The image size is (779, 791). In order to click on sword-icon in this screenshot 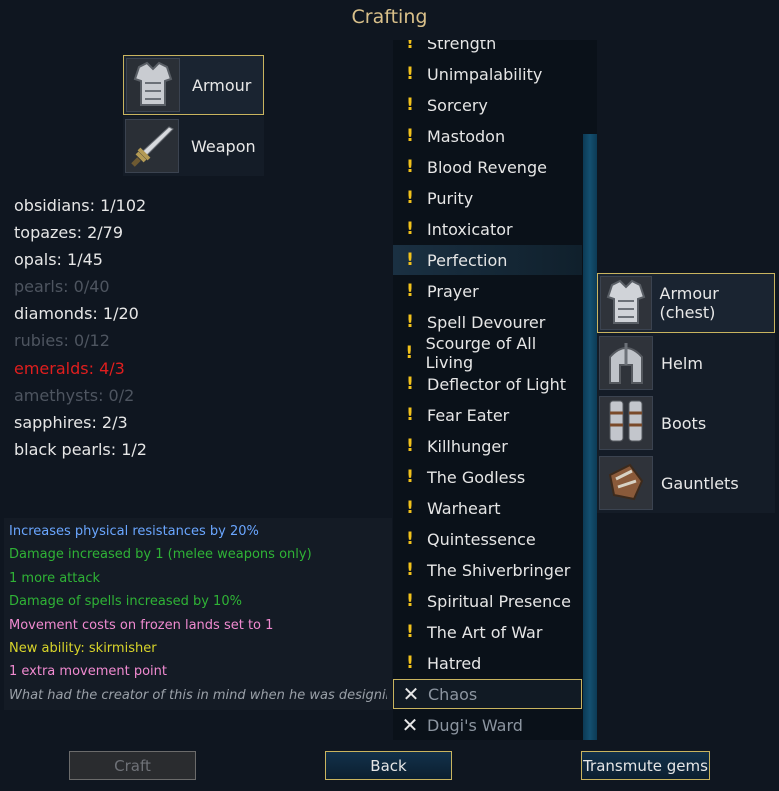, I will do `click(152, 146)`.